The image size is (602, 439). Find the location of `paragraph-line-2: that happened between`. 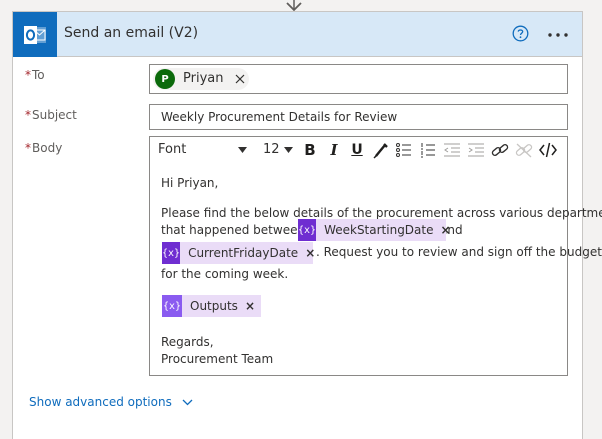

paragraph-line-2: that happened between is located at coordinates (233, 230).